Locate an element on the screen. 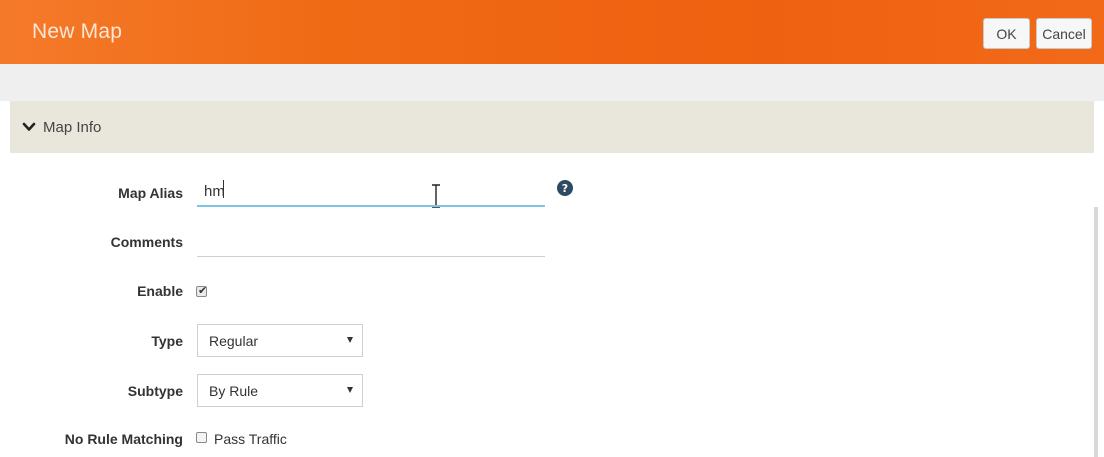 Image resolution: width=1104 pixels, height=457 pixels. section-header-map-info: Map Info is located at coordinates (552, 127).